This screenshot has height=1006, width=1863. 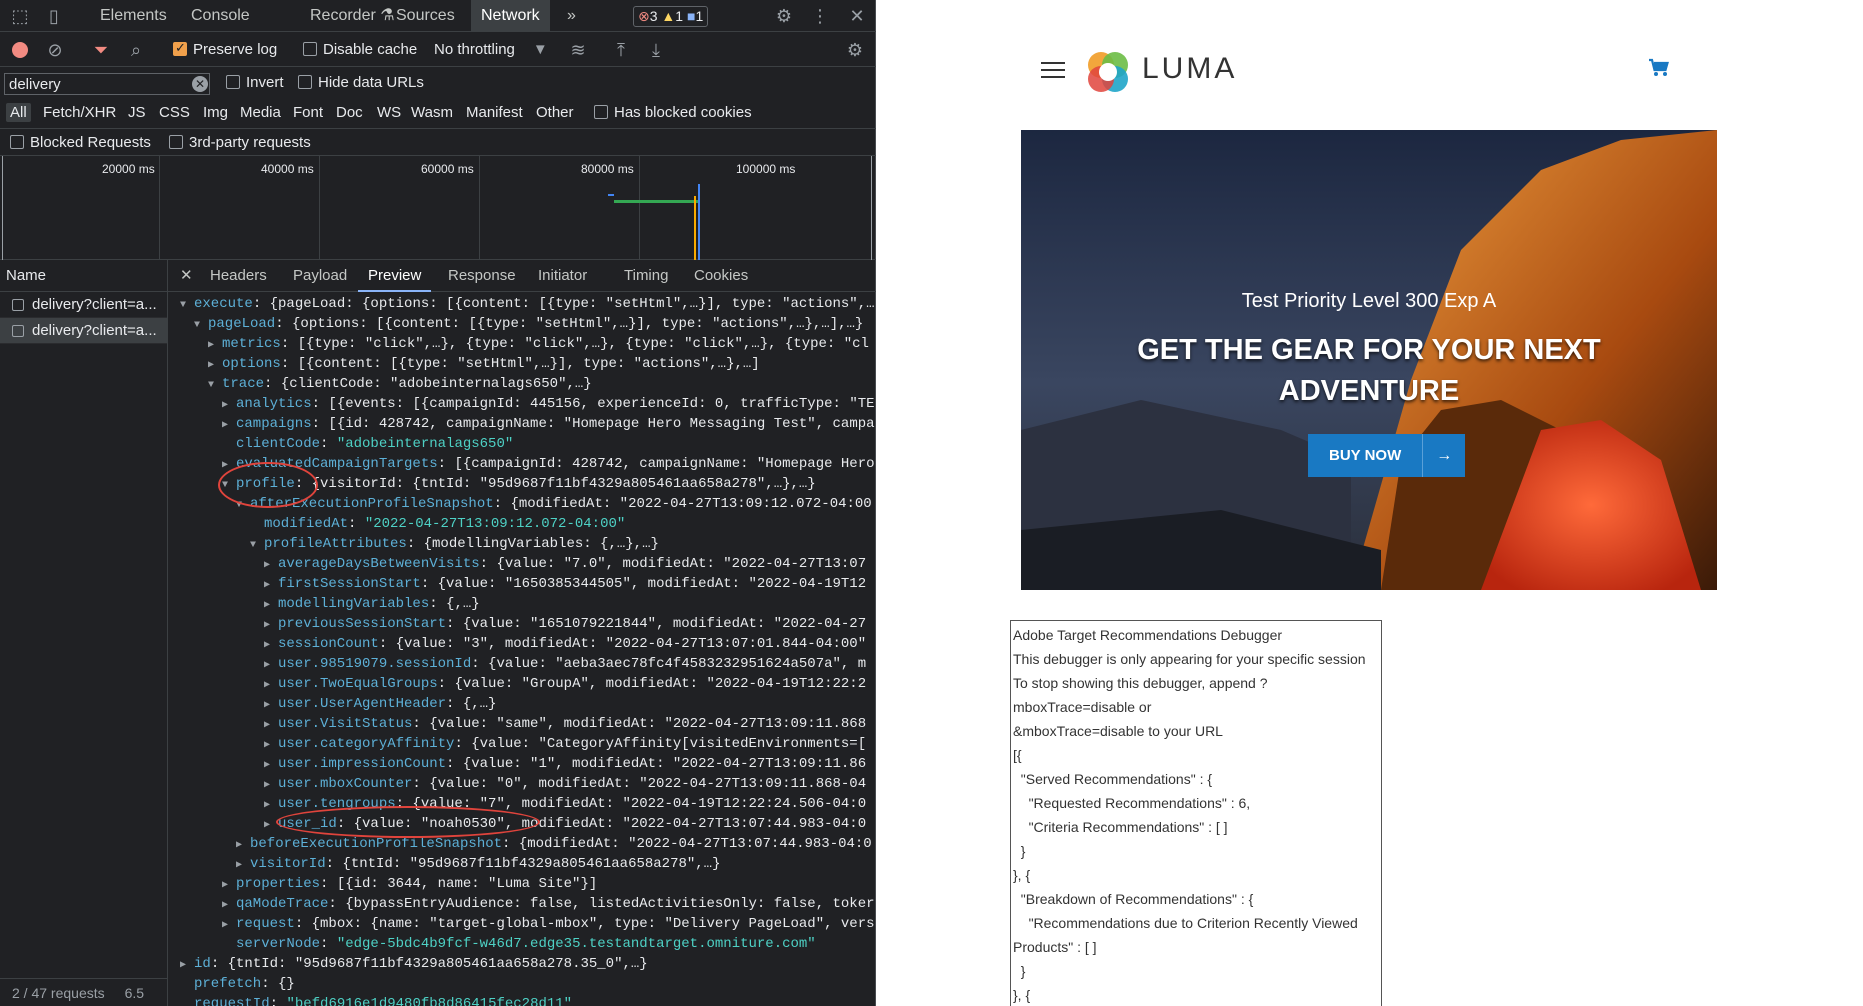 I want to click on record-icon, so click(x=20, y=50).